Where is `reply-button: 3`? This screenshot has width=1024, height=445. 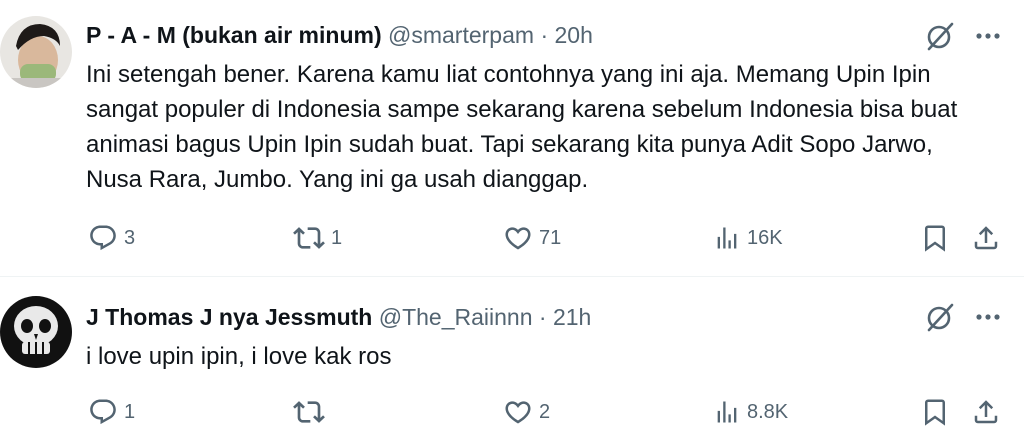
reply-button: 3 is located at coordinates (111, 238).